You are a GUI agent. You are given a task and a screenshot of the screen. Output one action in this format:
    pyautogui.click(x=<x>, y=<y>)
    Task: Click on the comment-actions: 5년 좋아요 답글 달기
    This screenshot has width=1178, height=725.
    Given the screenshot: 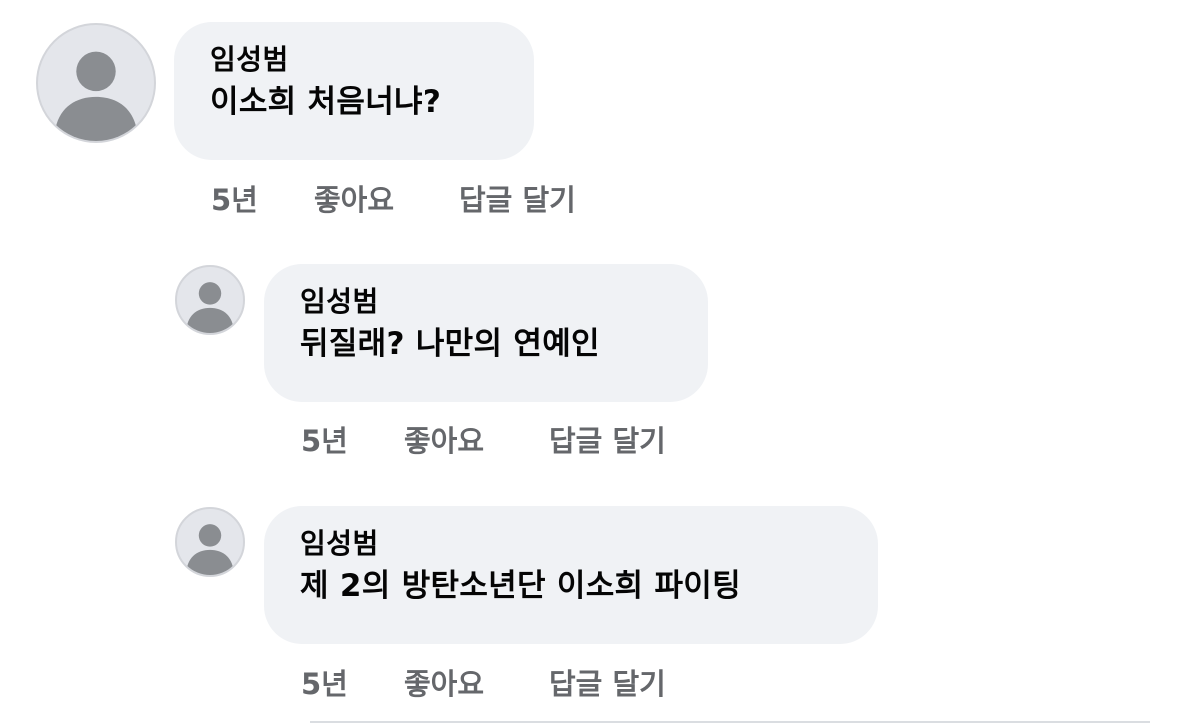 What is the action you would take?
    pyautogui.click(x=483, y=682)
    